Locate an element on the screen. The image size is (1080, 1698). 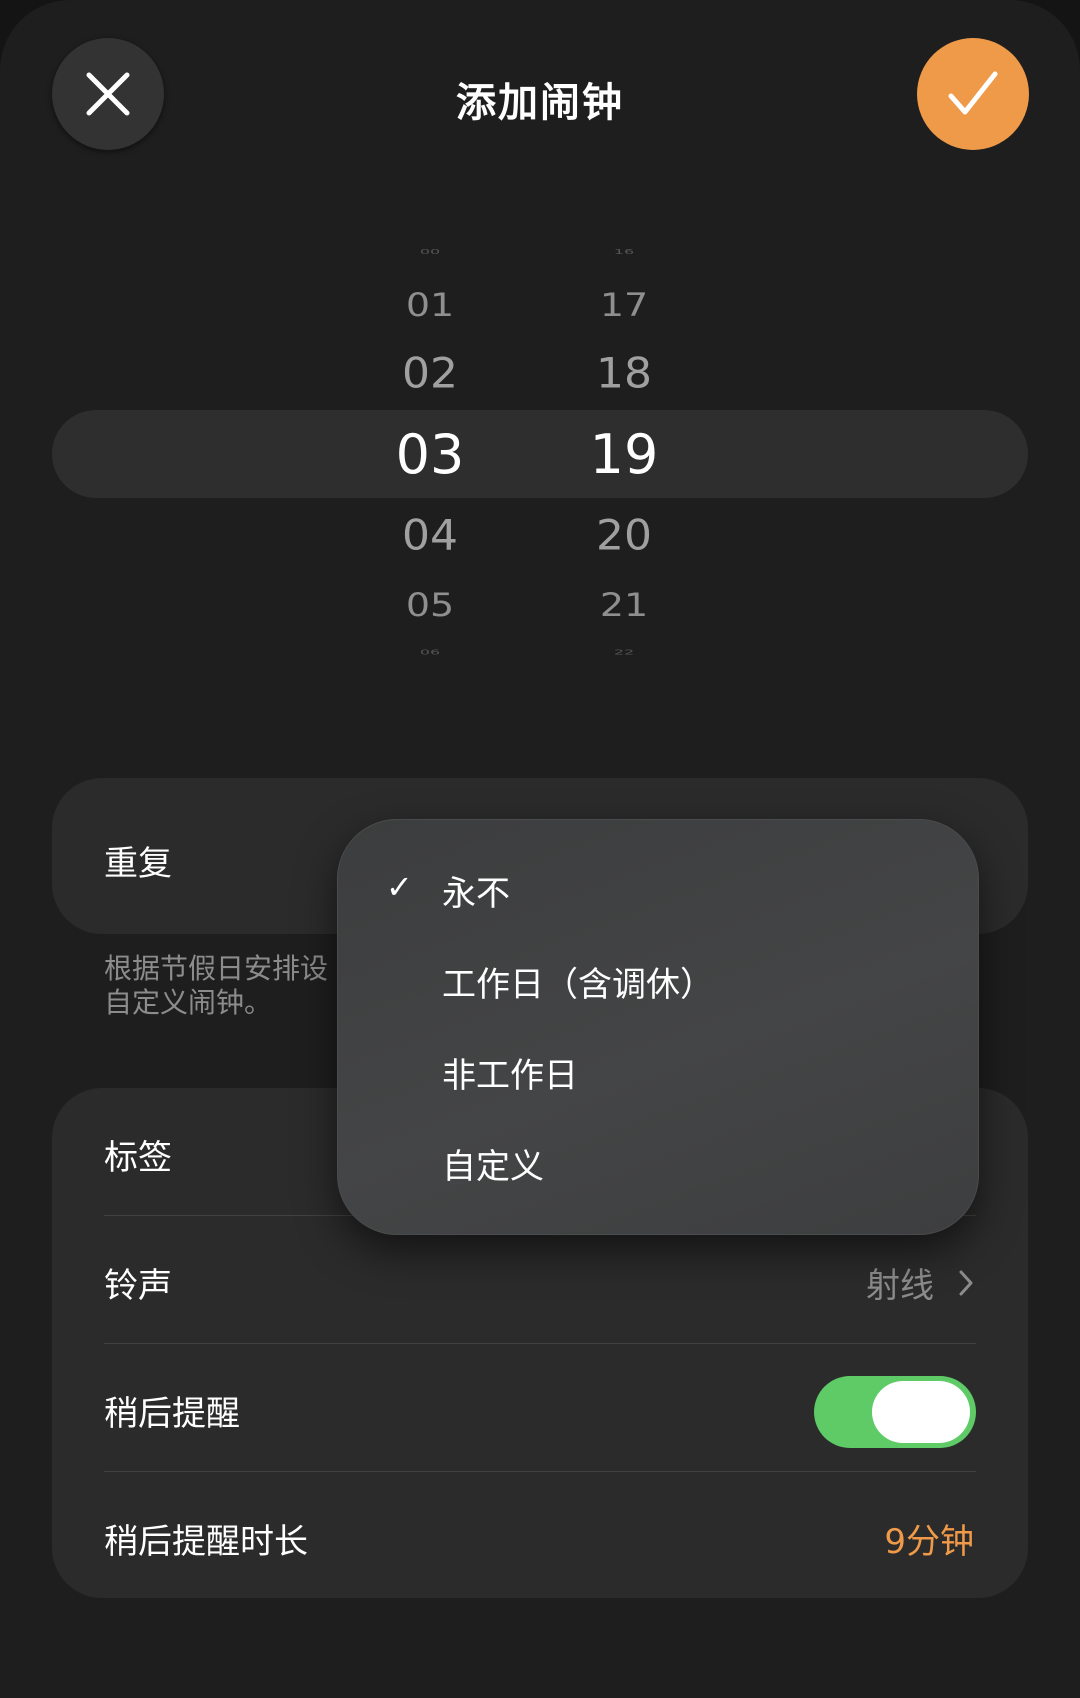
checkmark-icon is located at coordinates (973, 93).